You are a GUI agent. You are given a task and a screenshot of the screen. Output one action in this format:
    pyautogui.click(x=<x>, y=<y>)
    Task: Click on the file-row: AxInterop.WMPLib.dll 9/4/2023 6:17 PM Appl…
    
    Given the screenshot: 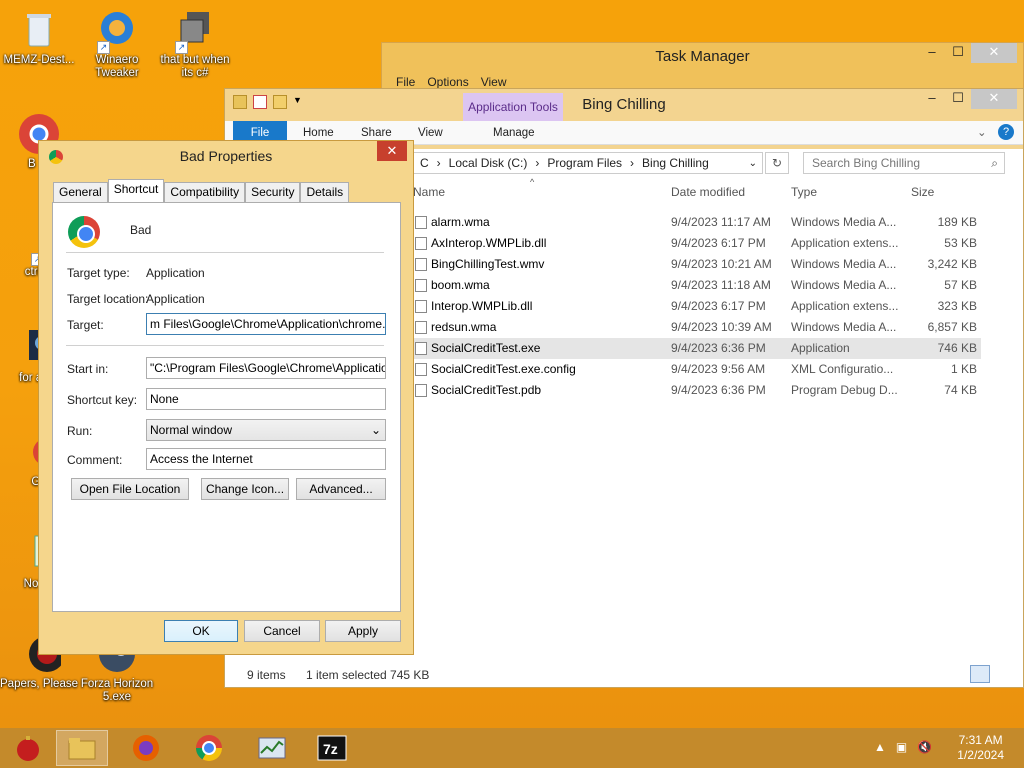 What is the action you would take?
    pyautogui.click(x=696, y=243)
    